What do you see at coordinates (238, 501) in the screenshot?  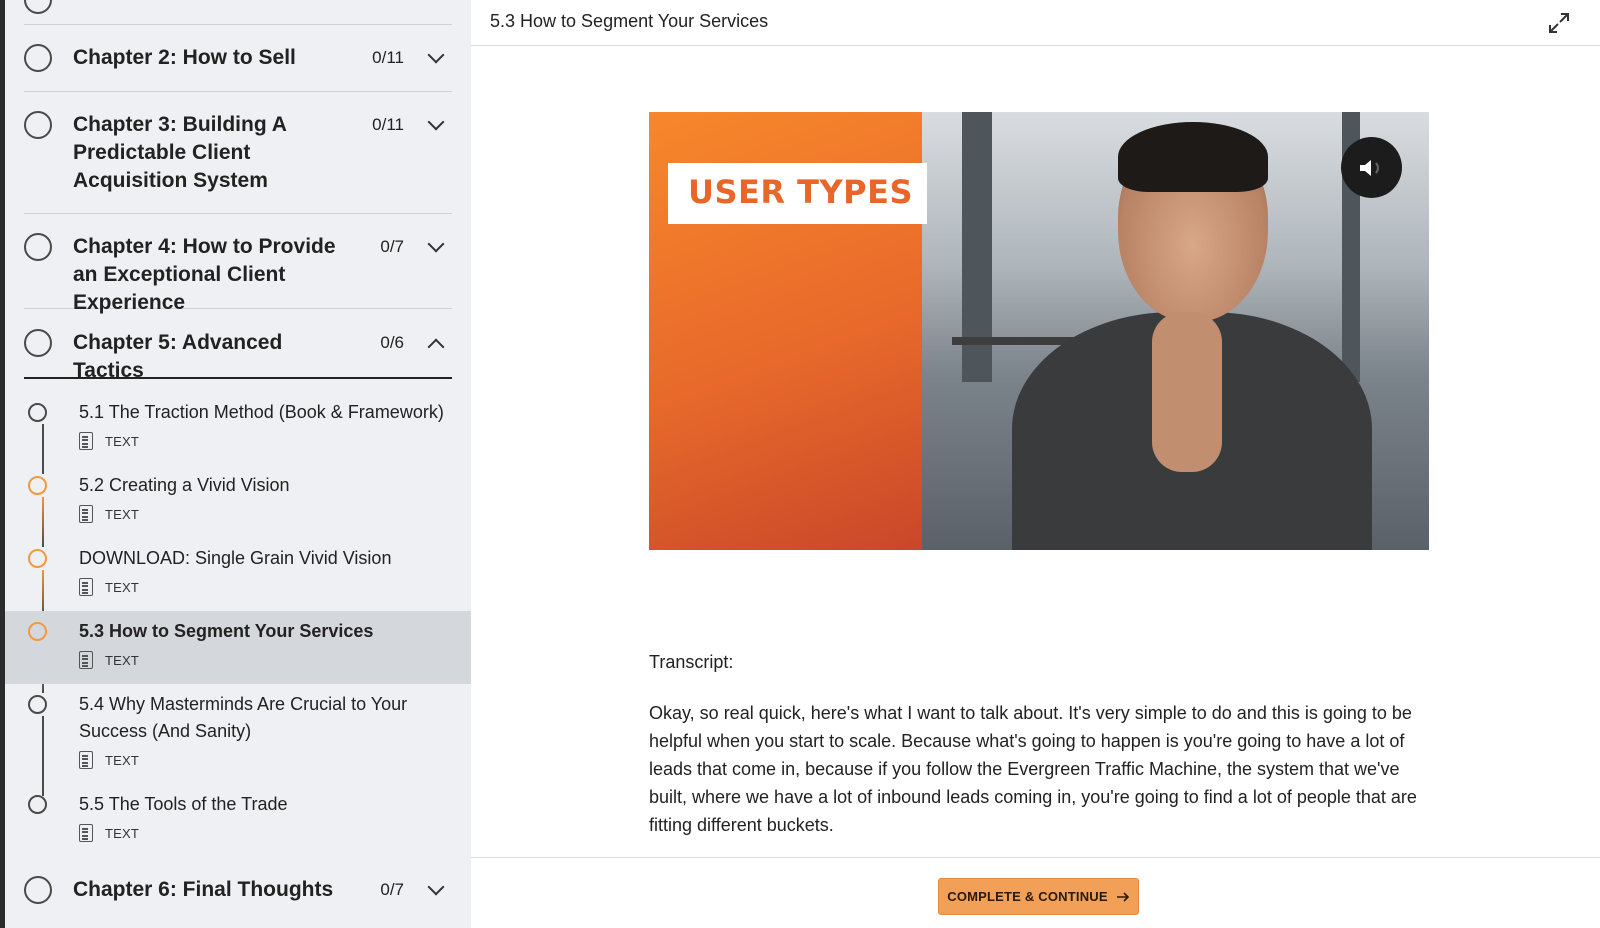 I see `lesson-item: 5.2 Creating a Vivid Vision TEXT` at bounding box center [238, 501].